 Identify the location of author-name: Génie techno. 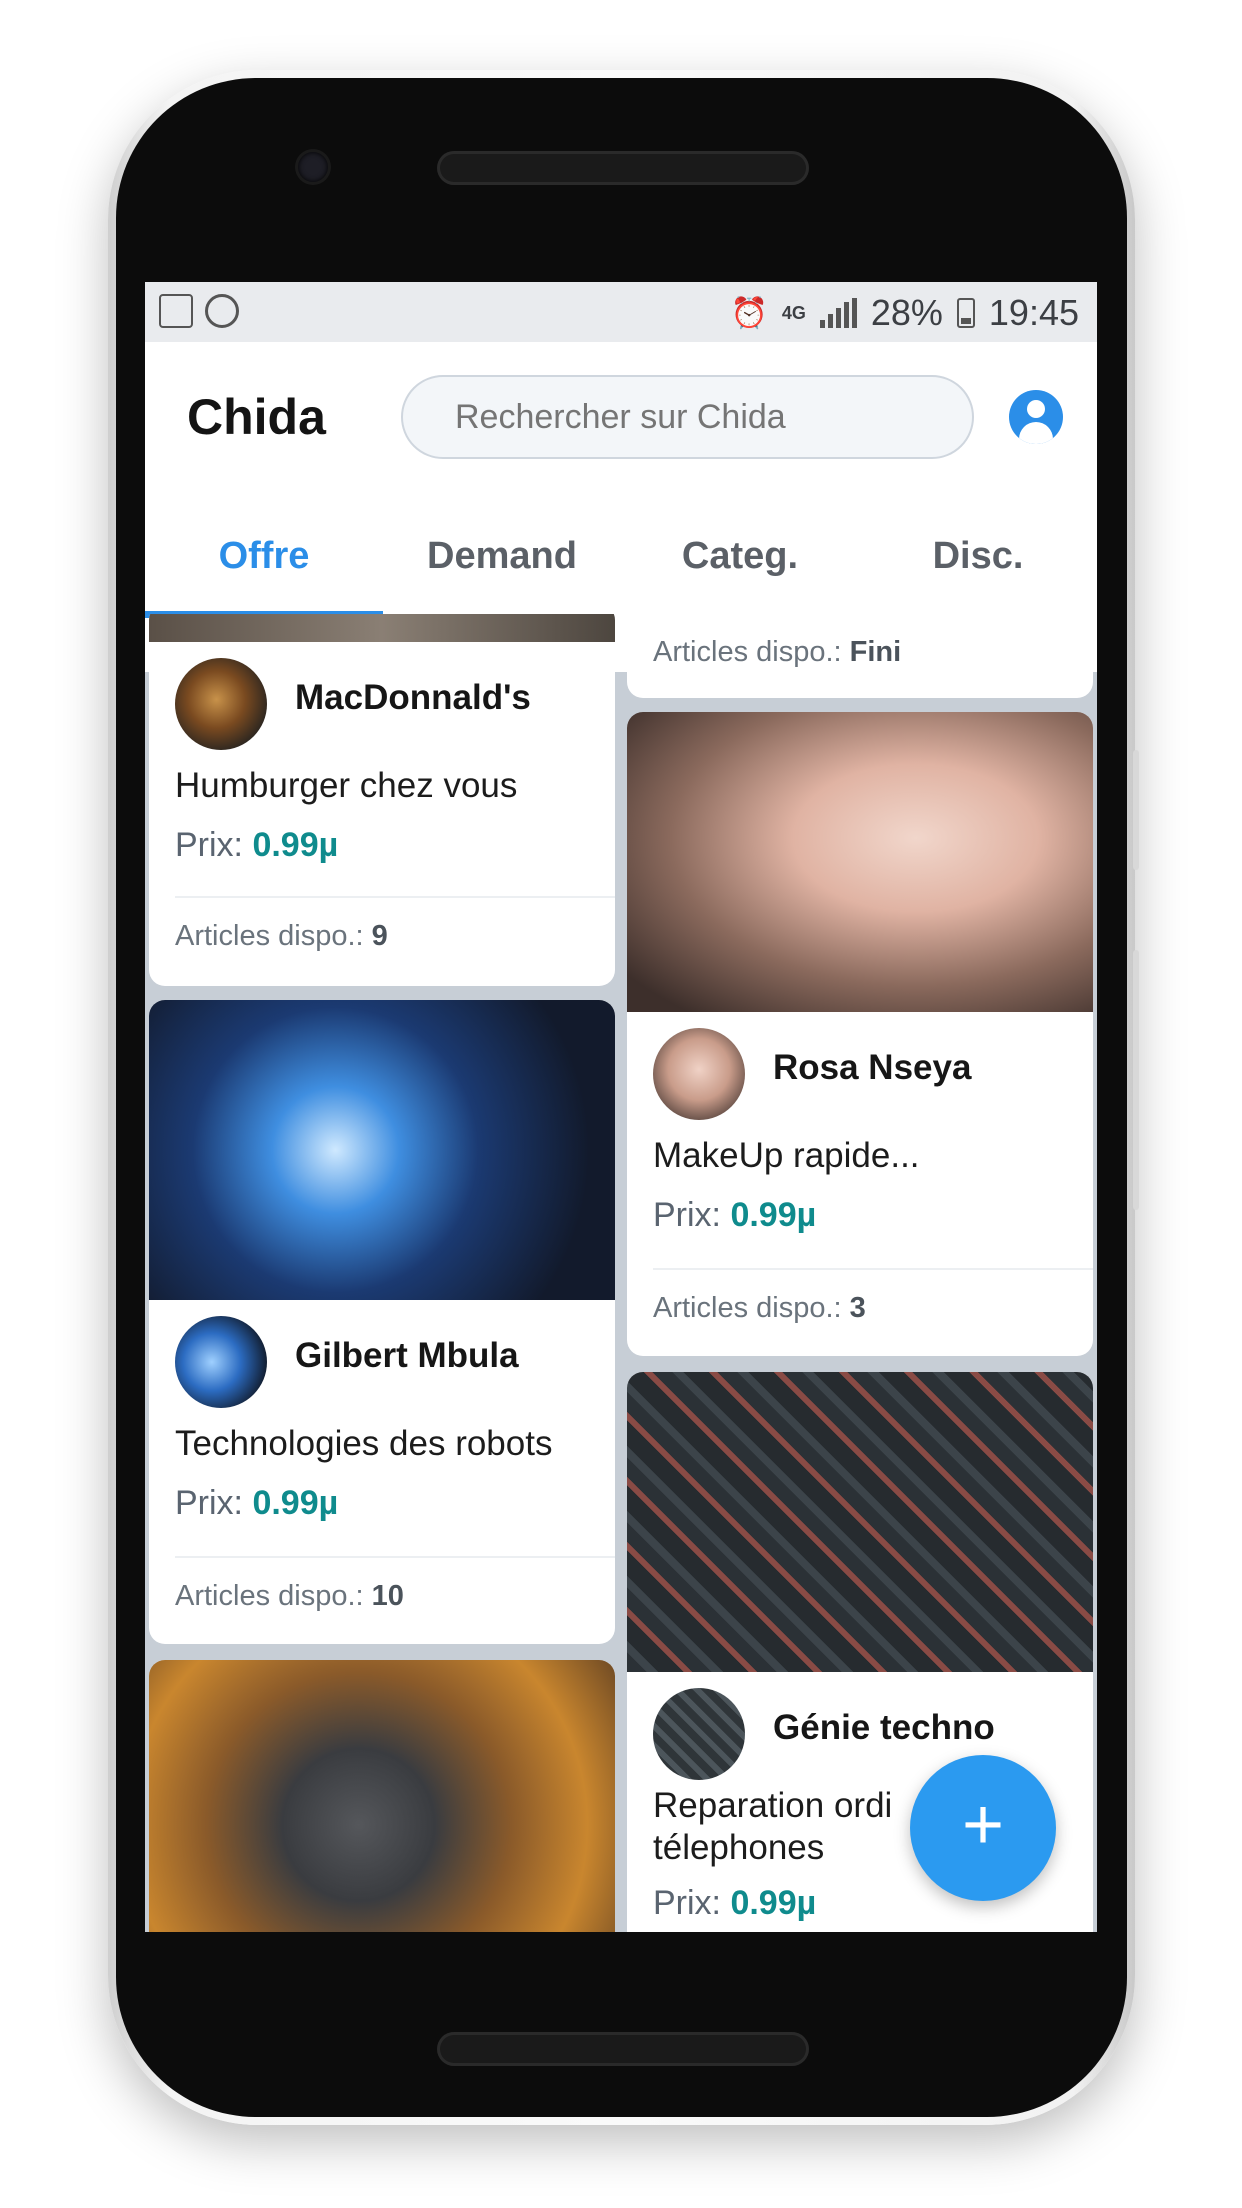
(884, 1727).